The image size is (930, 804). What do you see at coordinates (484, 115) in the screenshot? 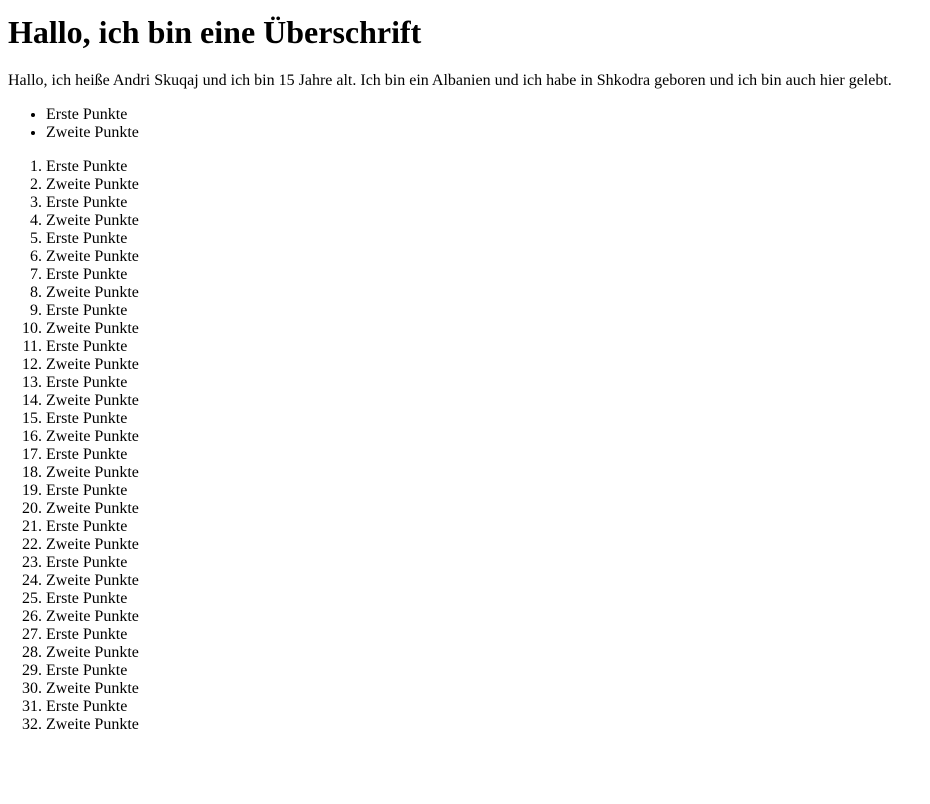
I see `bullet-list-item: Erste Punkte` at bounding box center [484, 115].